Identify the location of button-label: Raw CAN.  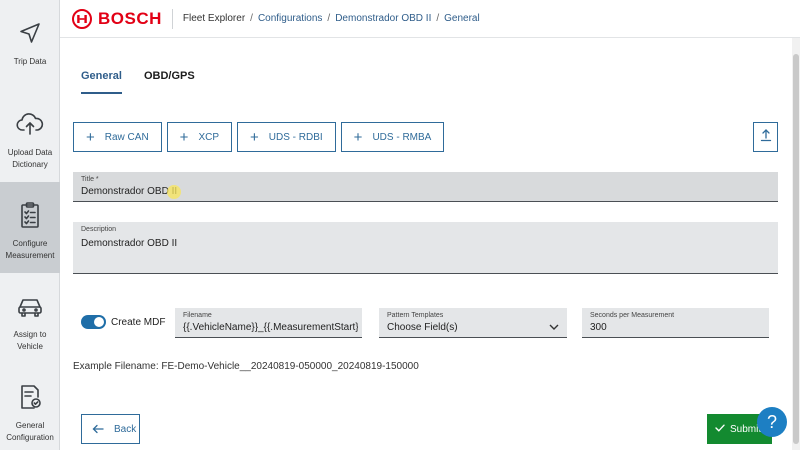
(126, 137).